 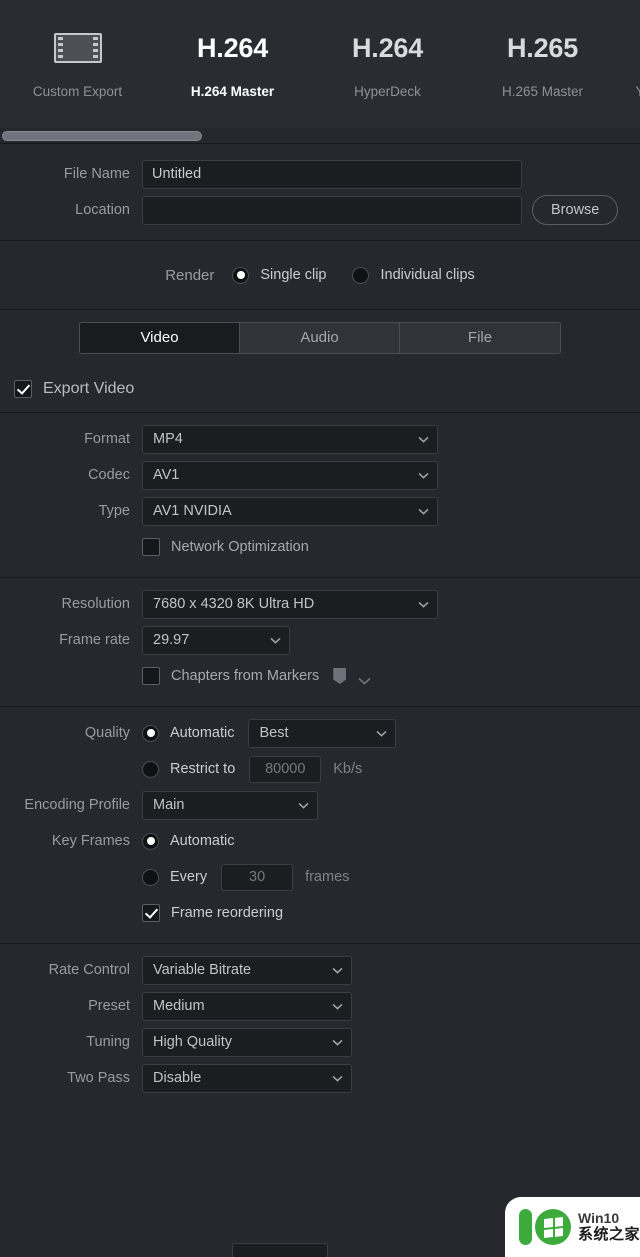 I want to click on marker-color-chevron-icon, so click(x=364, y=678).